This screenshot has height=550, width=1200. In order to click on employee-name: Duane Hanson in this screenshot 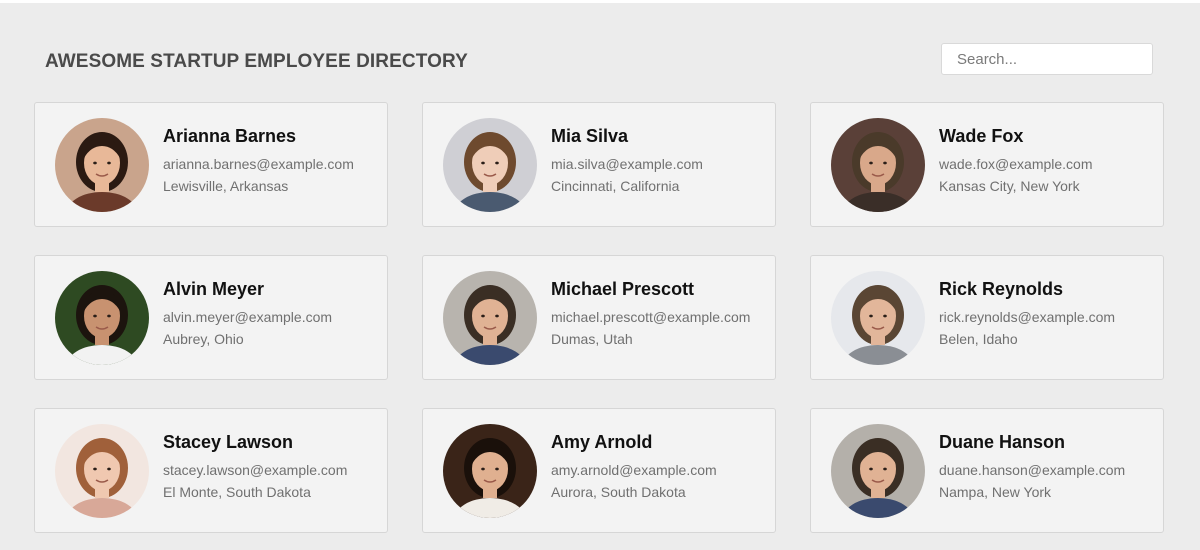, I will do `click(1002, 442)`.